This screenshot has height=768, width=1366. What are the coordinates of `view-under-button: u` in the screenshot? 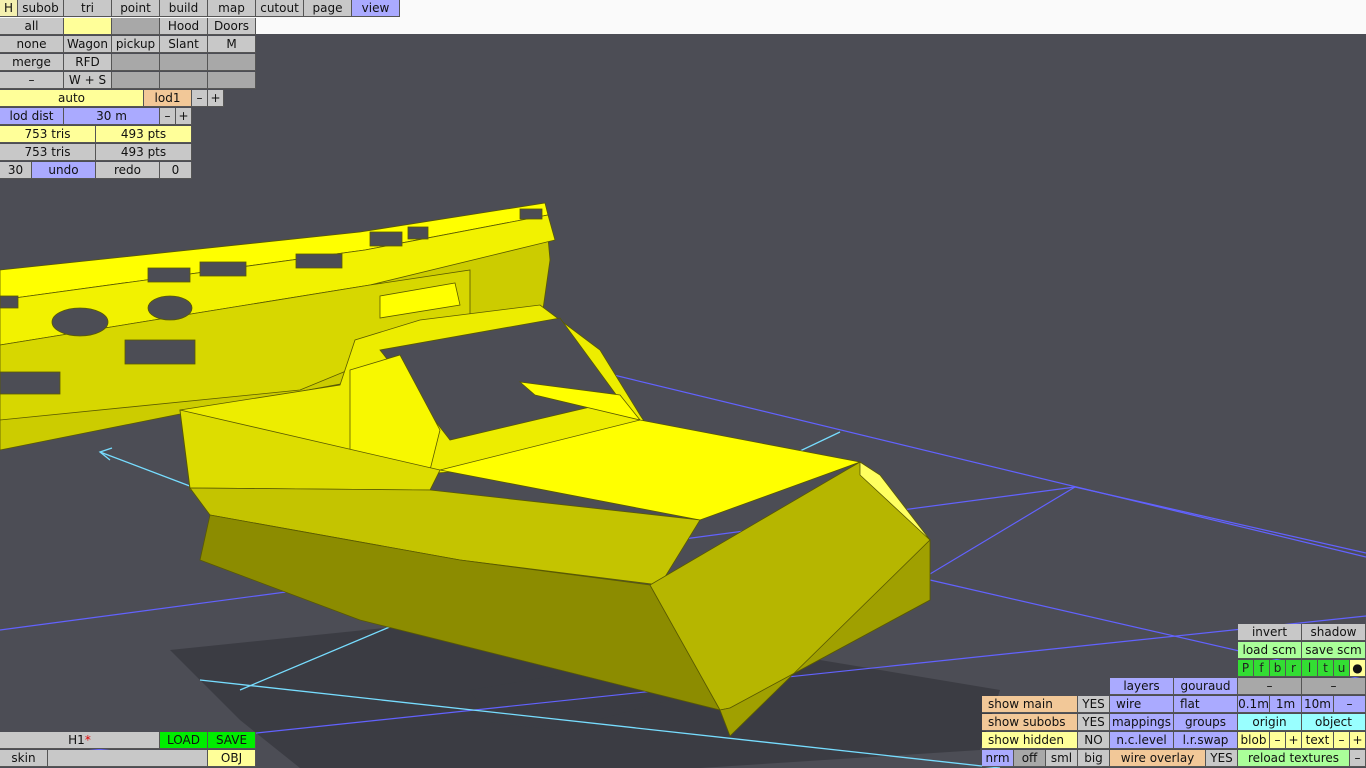 It's located at (1342, 668).